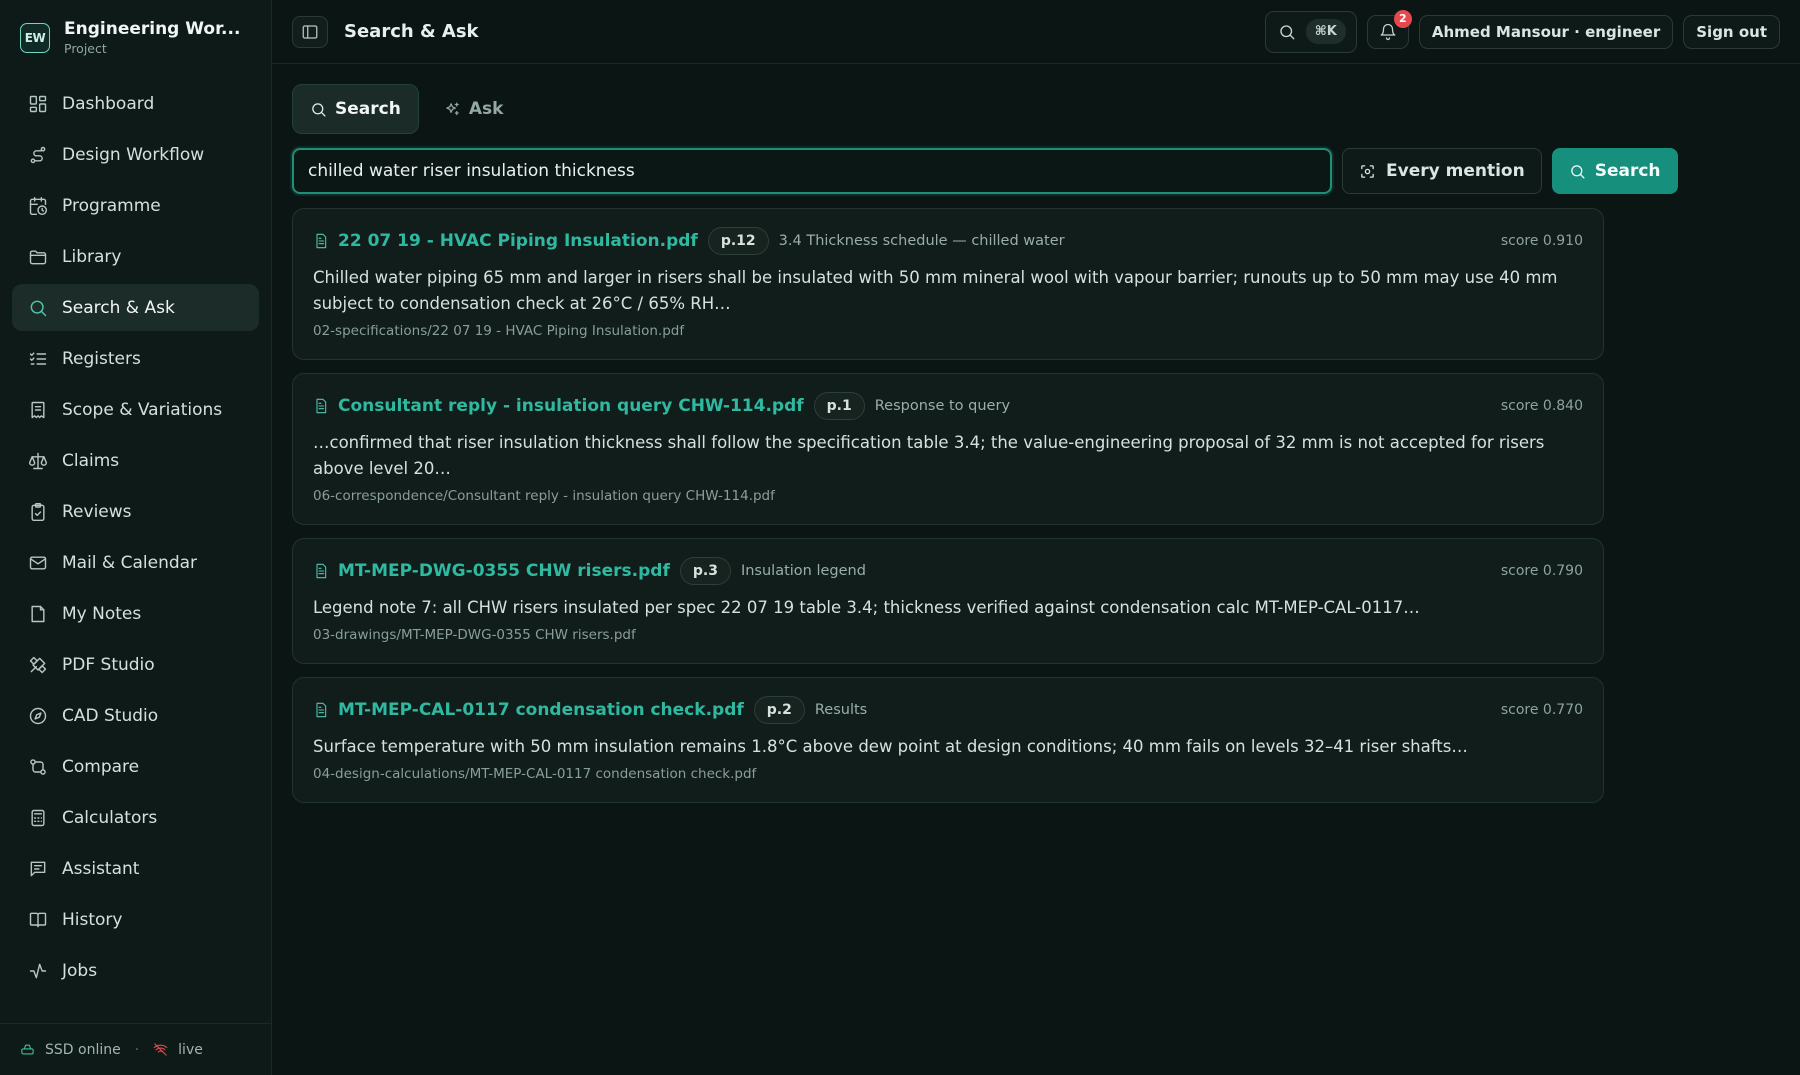 The image size is (1800, 1075). Describe the element at coordinates (839, 406) in the screenshot. I see `page-badge: p.1` at that location.